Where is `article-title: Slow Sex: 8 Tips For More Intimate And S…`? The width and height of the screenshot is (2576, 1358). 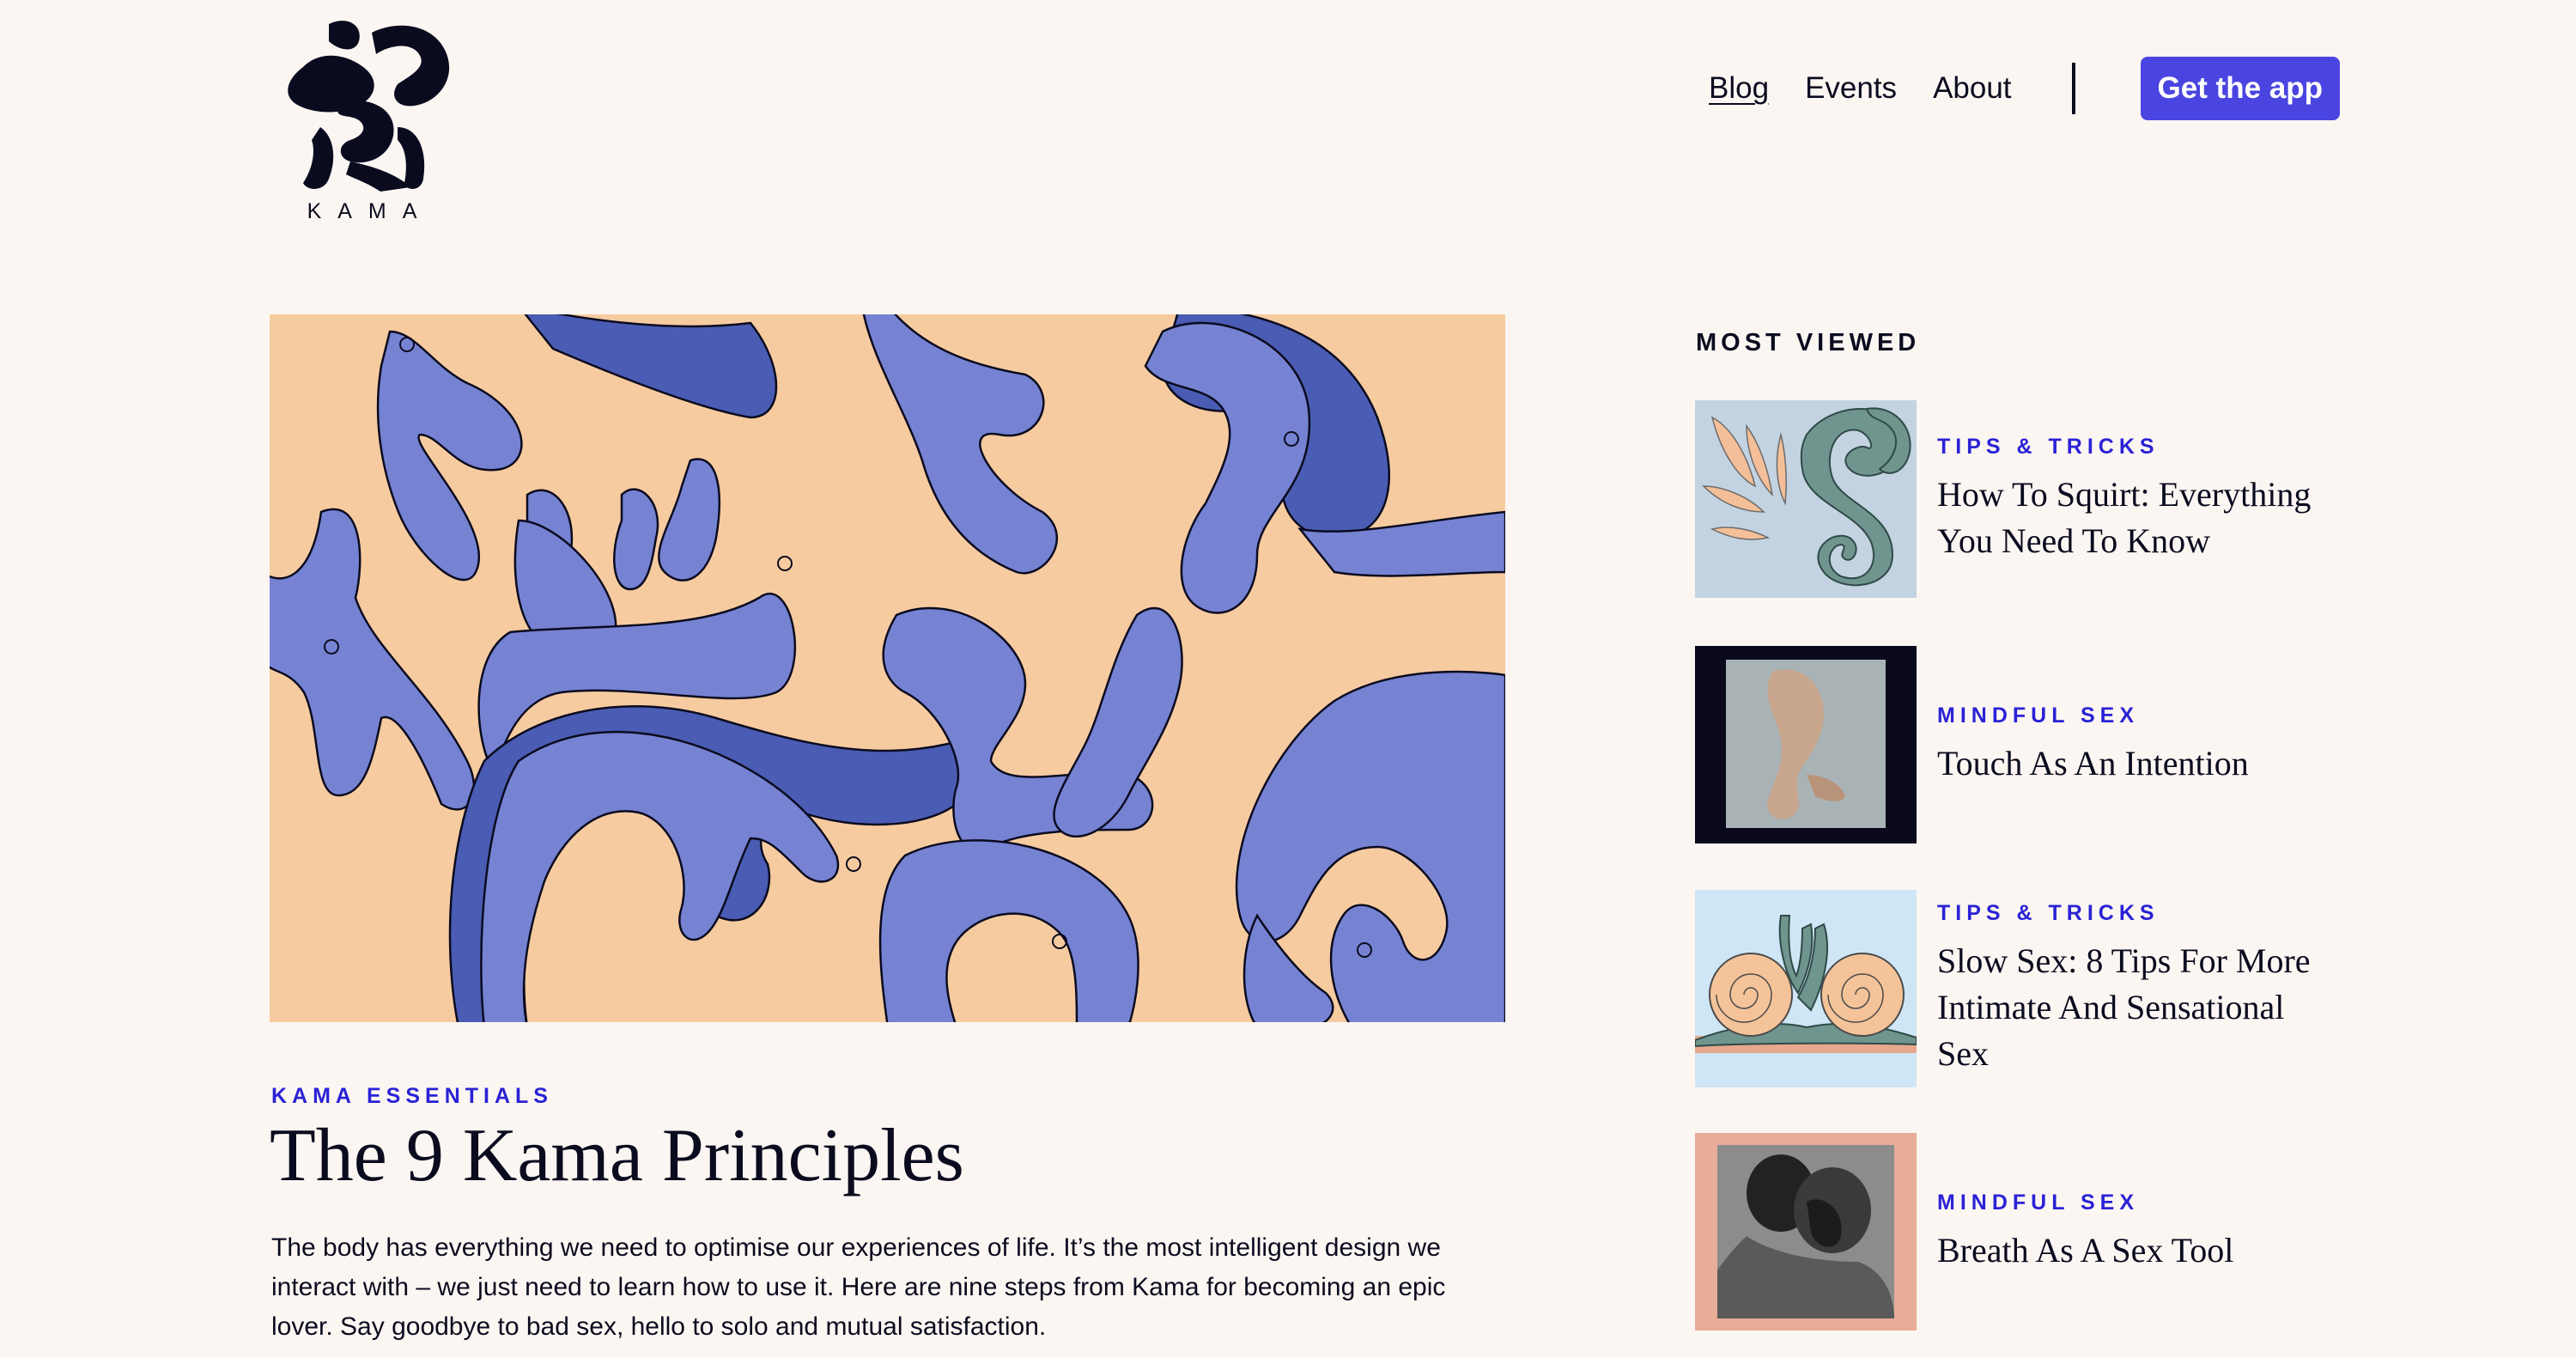 article-title: Slow Sex: 8 Tips For More Intimate And S… is located at coordinates (2134, 1008).